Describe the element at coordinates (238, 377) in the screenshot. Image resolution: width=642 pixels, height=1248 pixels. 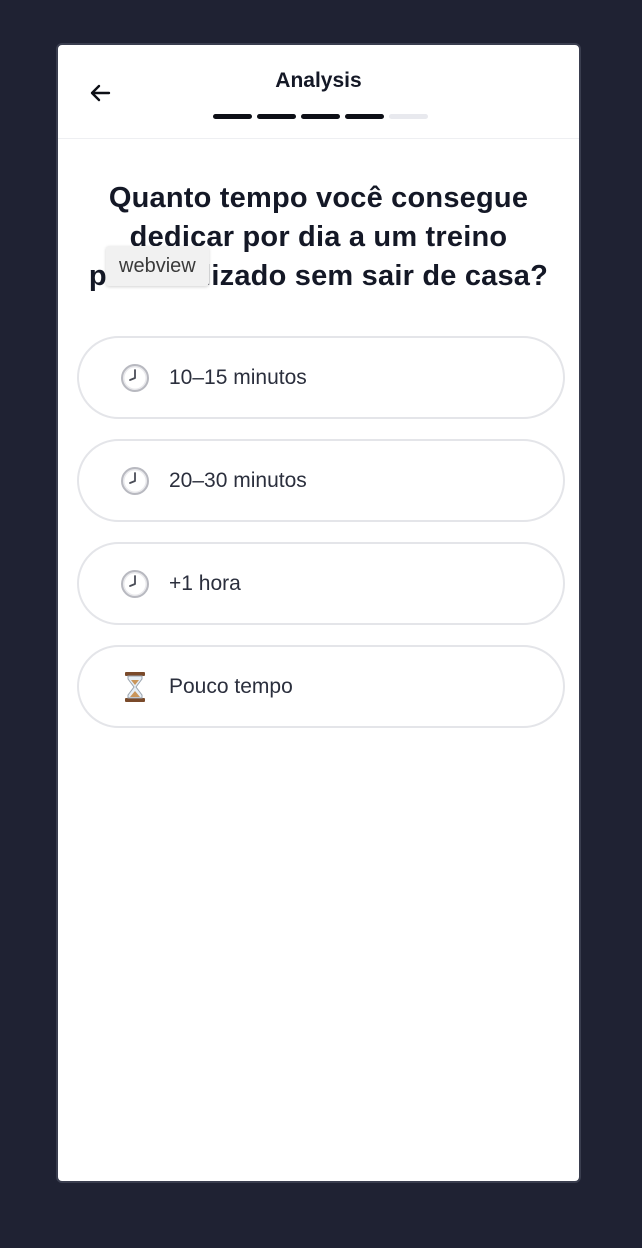
I see `option-label: 10–15 minutos` at that location.